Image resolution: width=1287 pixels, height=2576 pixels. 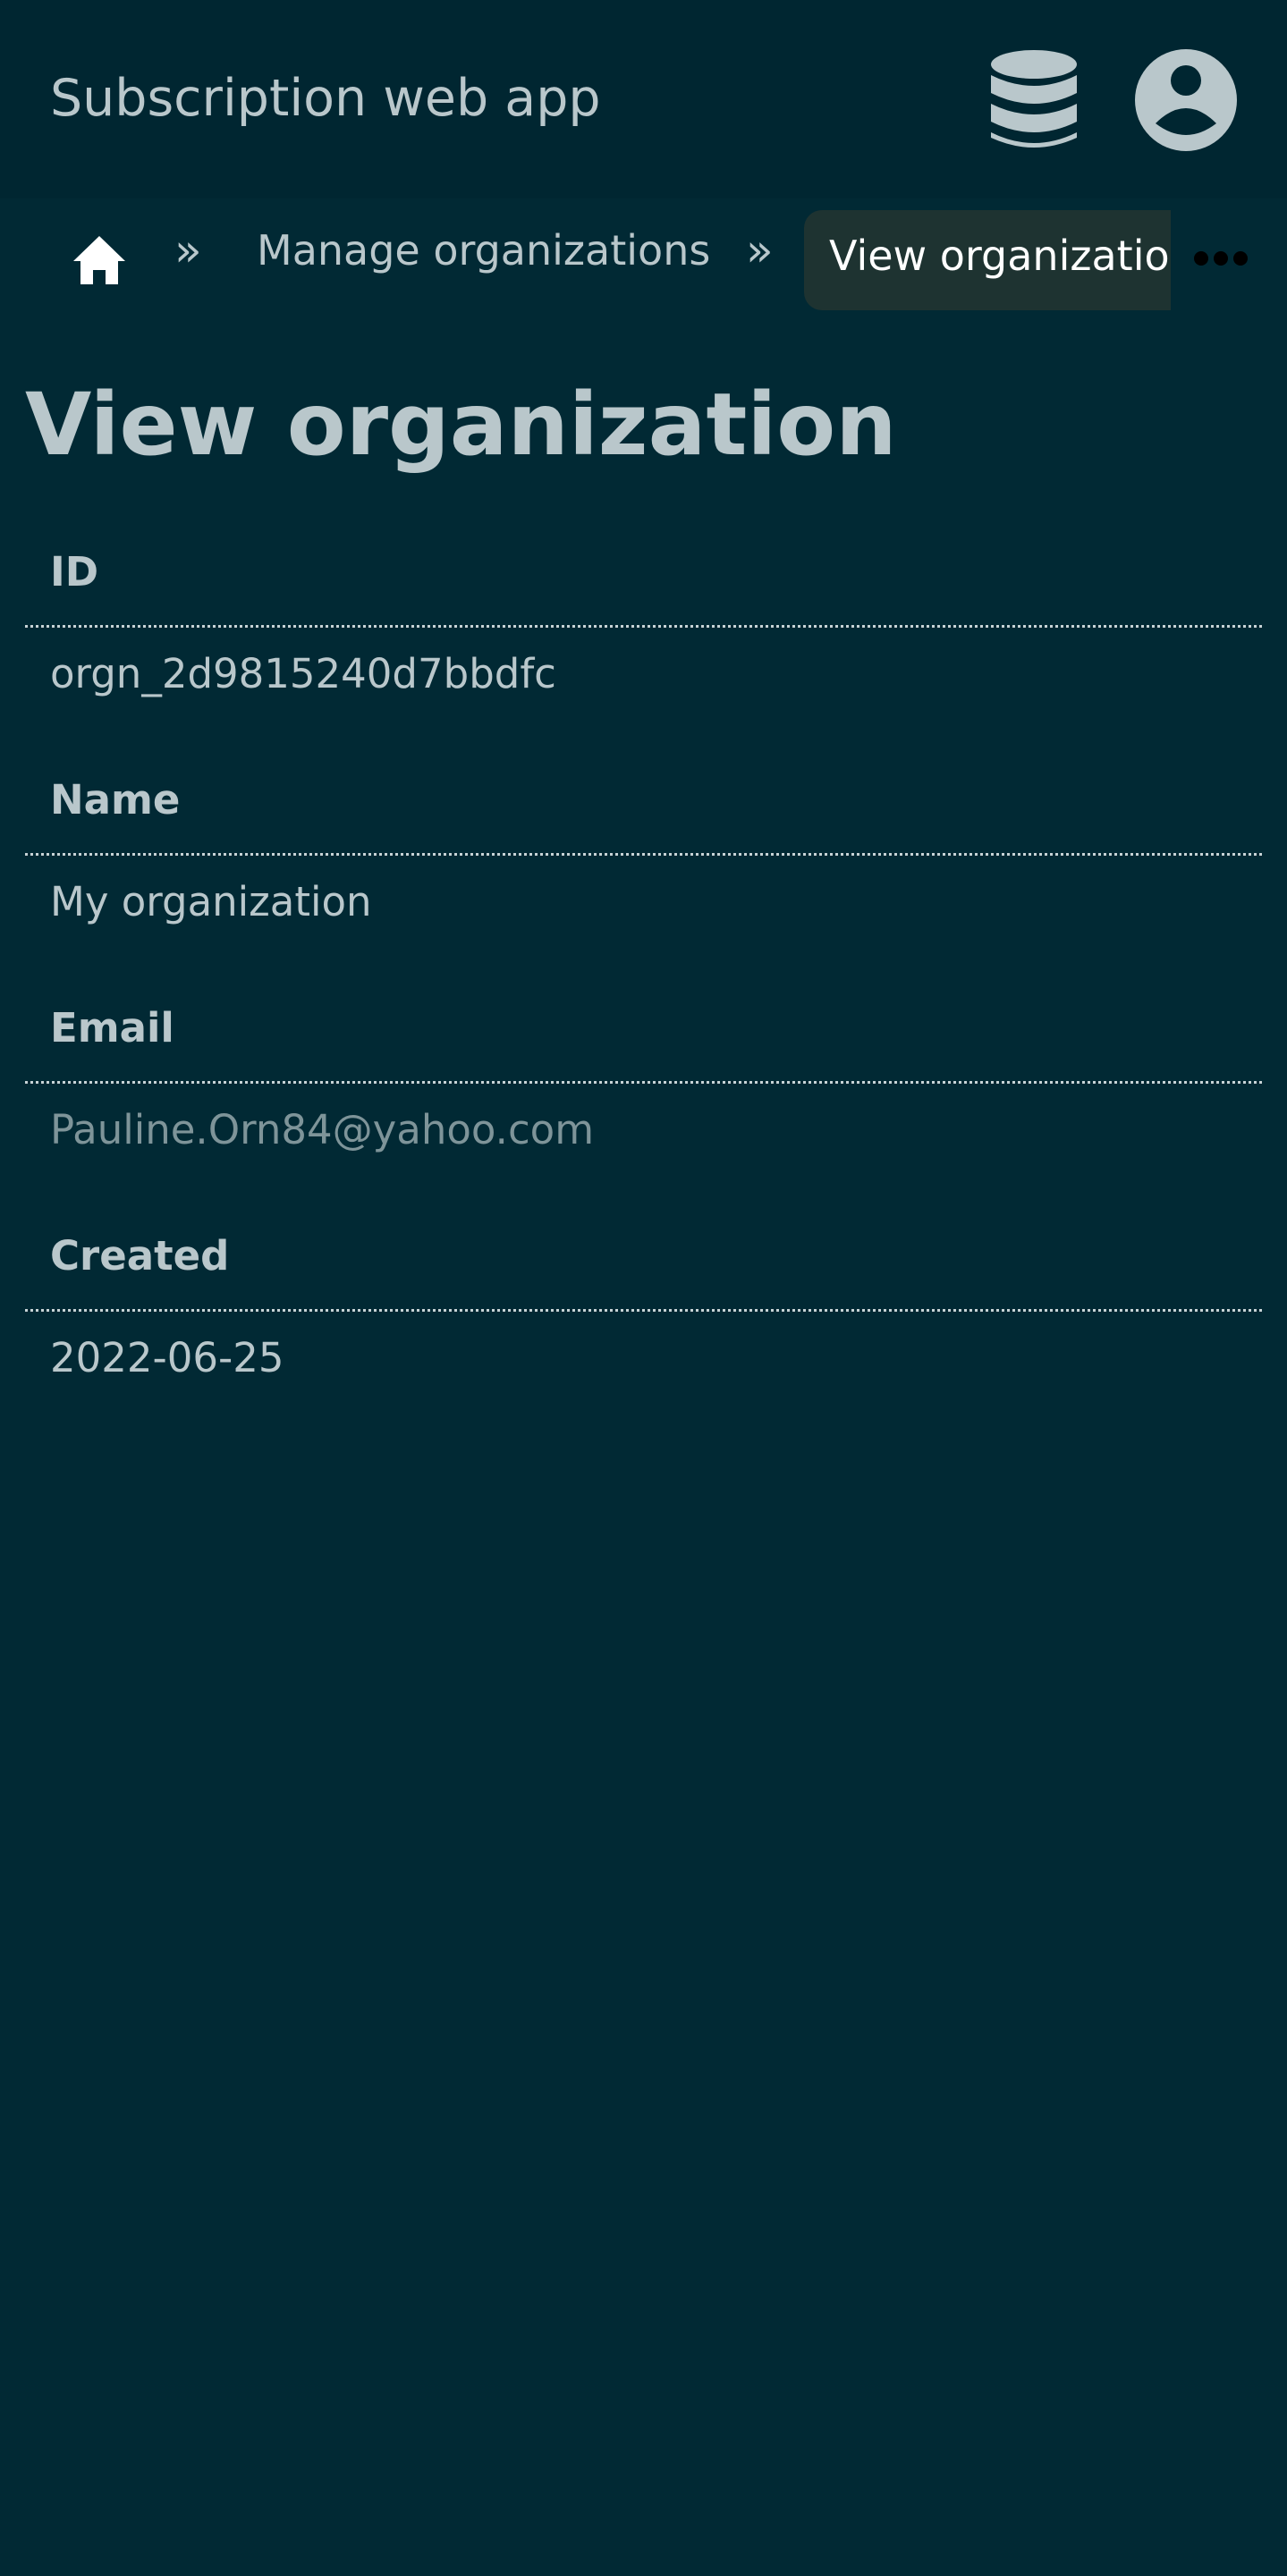 I want to click on field-id: ID orgn_2d9815240d7bbdfc, so click(x=643, y=642).